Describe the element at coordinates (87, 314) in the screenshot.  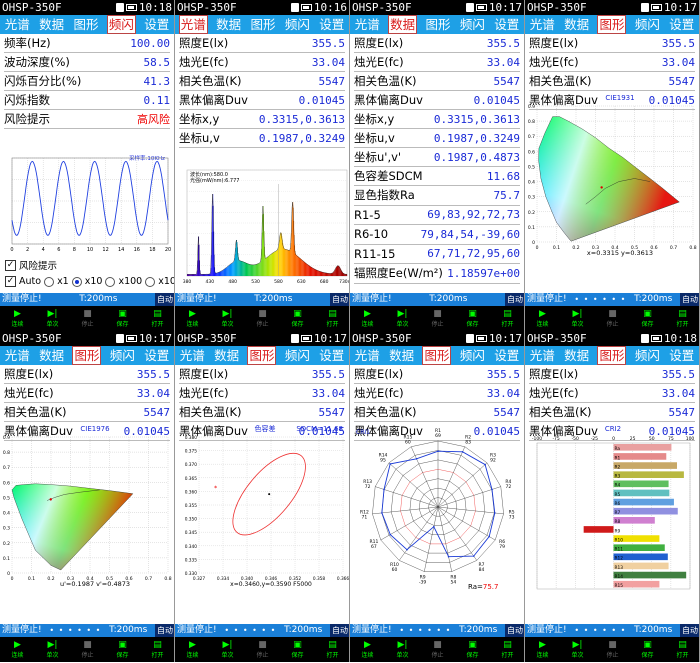
I see `stop-icon: ■` at that location.